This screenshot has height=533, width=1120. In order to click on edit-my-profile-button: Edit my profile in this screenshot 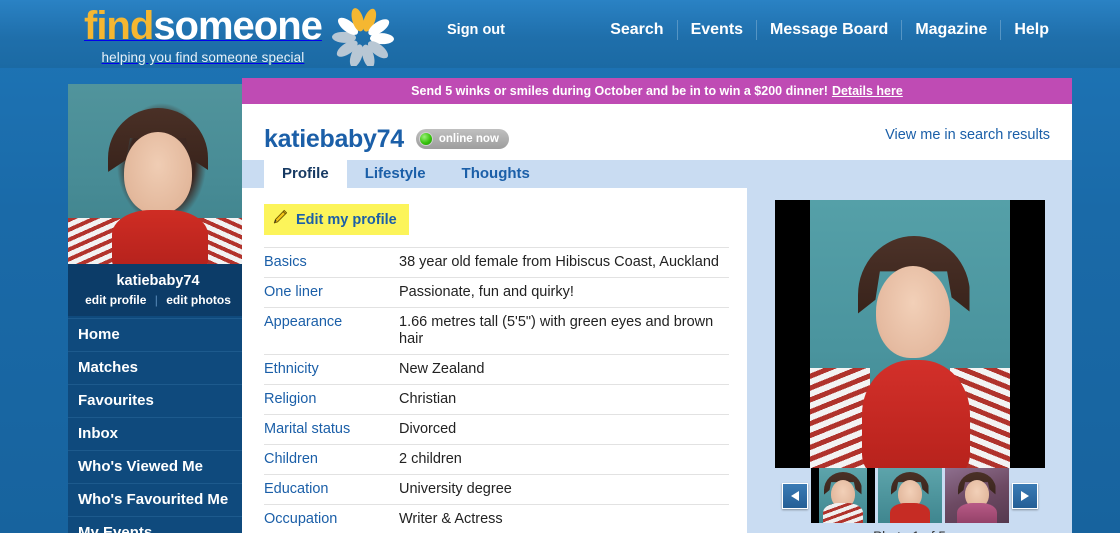, I will do `click(336, 219)`.